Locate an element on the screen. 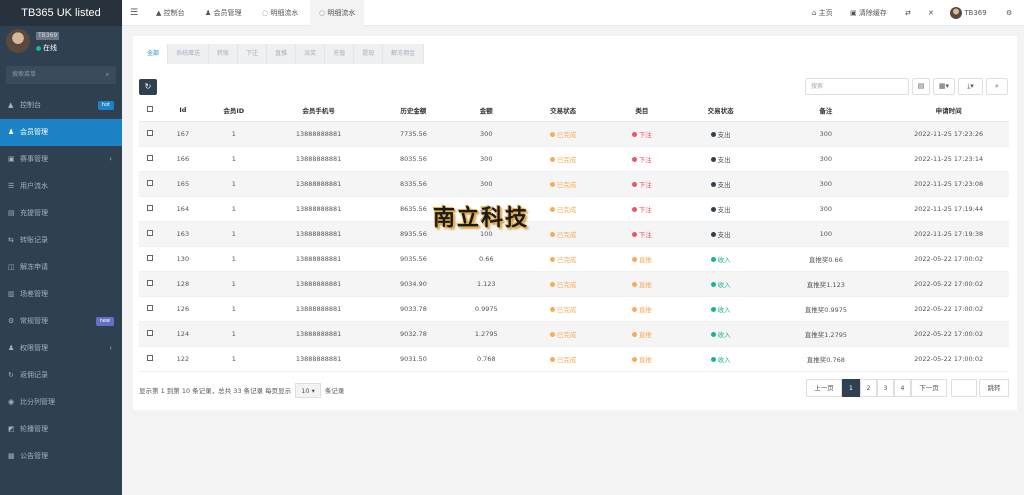 The width and height of the screenshot is (1024, 495). page-2-button: 2 is located at coordinates (868, 388).